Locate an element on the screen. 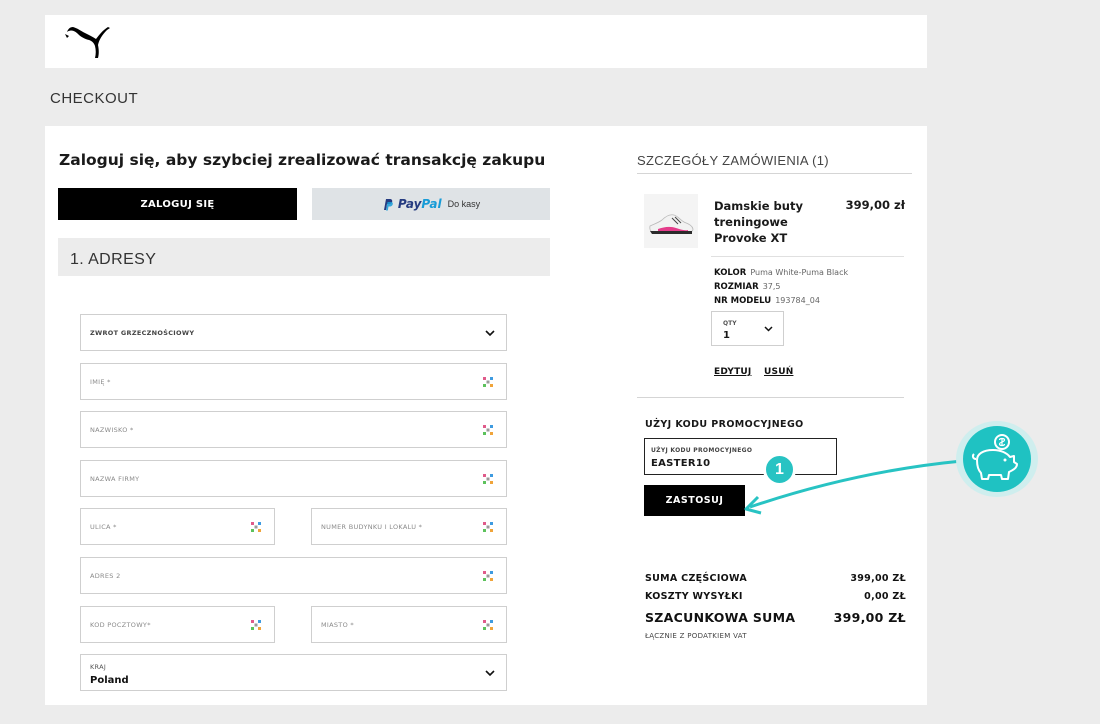  paypal-wordmark: PayPal is located at coordinates (419, 204).